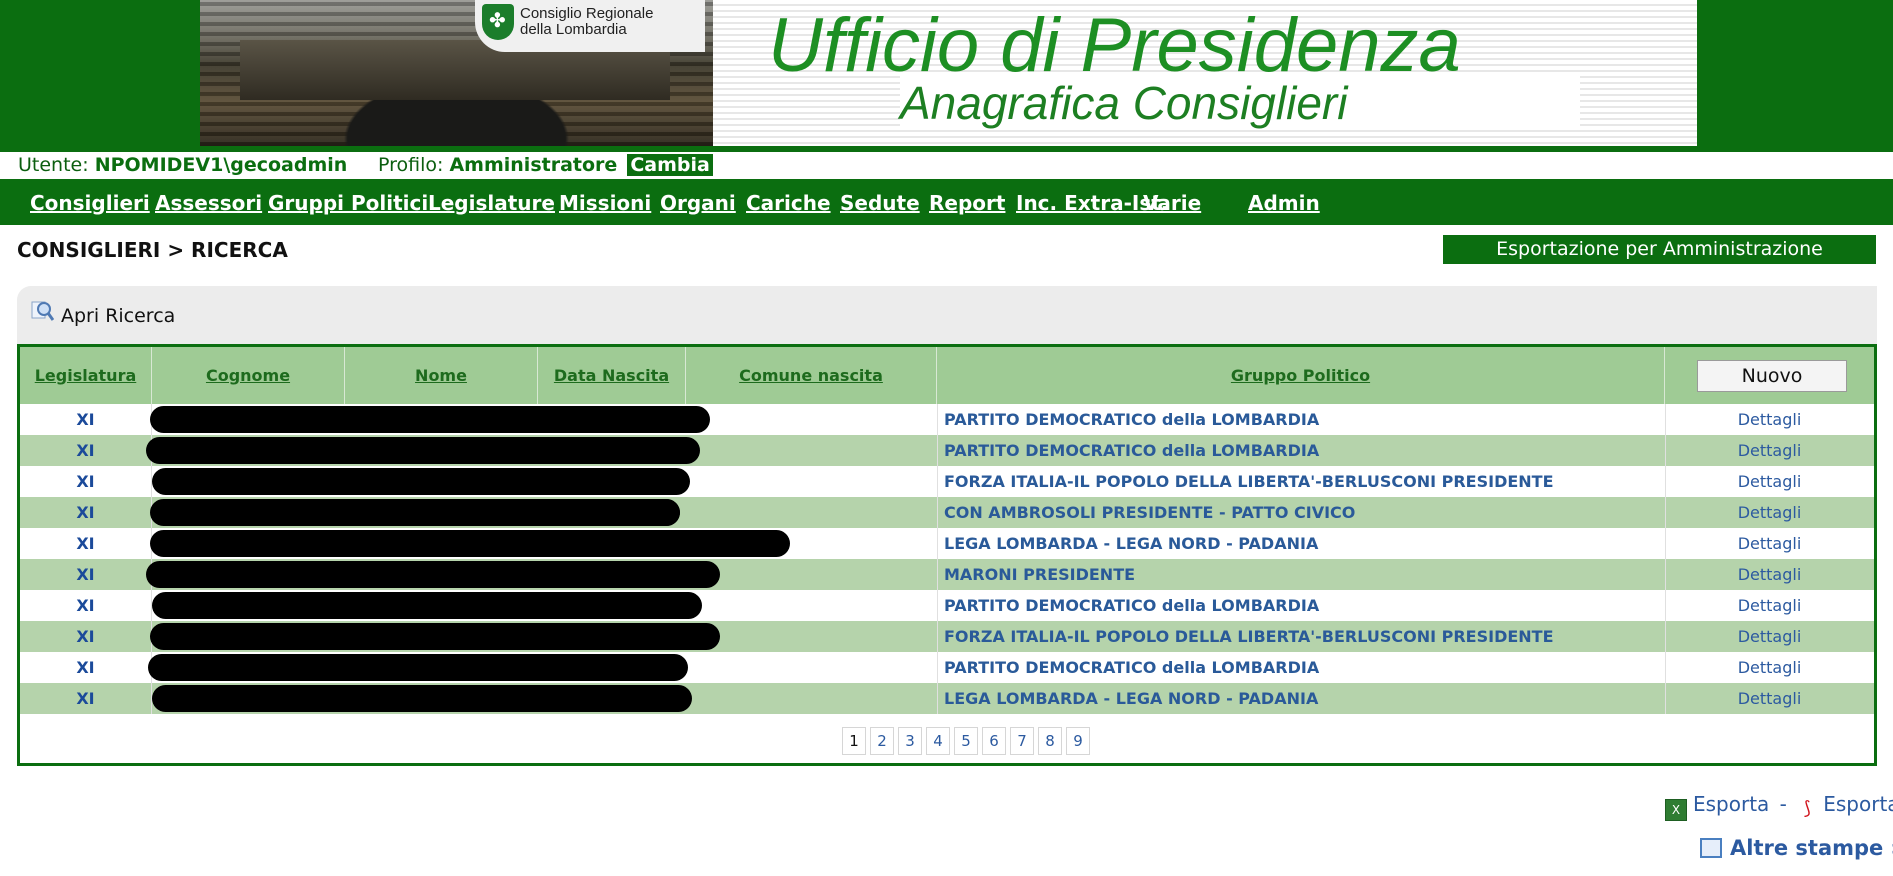 The image size is (1893, 876). I want to click on banner-subtitle: Anagrafica Consiglieri, so click(1240, 103).